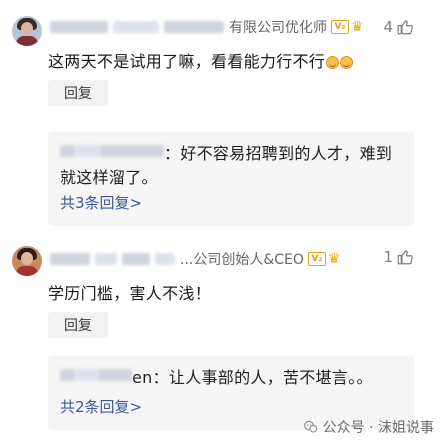 This screenshot has height=447, width=446. What do you see at coordinates (339, 63) in the screenshot?
I see `grin-emoji-icon` at bounding box center [339, 63].